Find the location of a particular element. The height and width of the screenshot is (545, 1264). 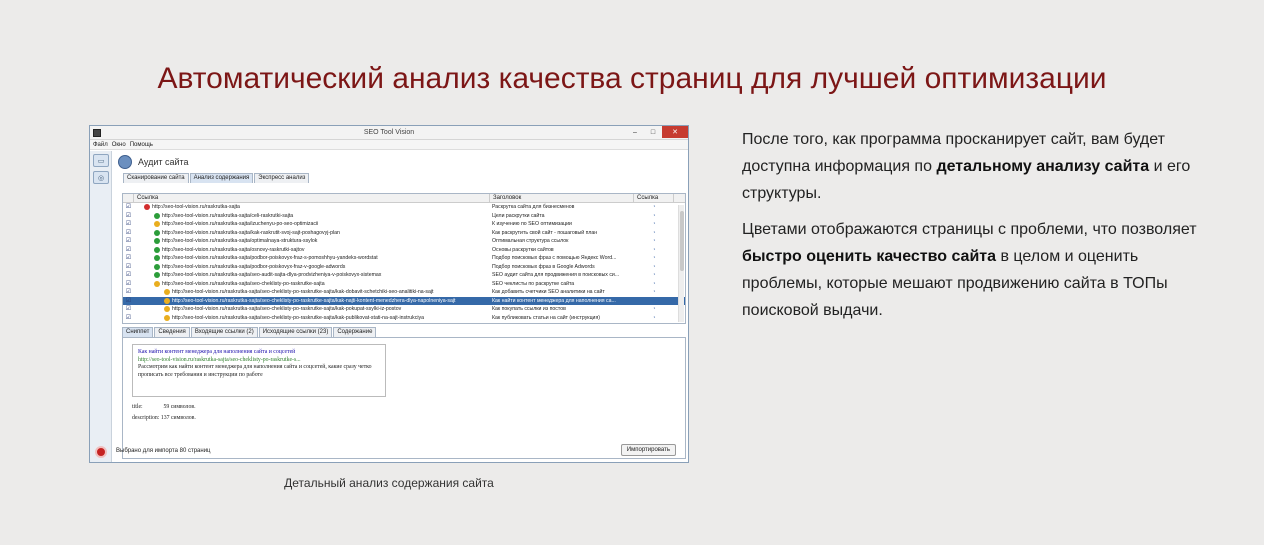

tab-outgoing-links: Исходящие ссылки (23) is located at coordinates (295, 332).